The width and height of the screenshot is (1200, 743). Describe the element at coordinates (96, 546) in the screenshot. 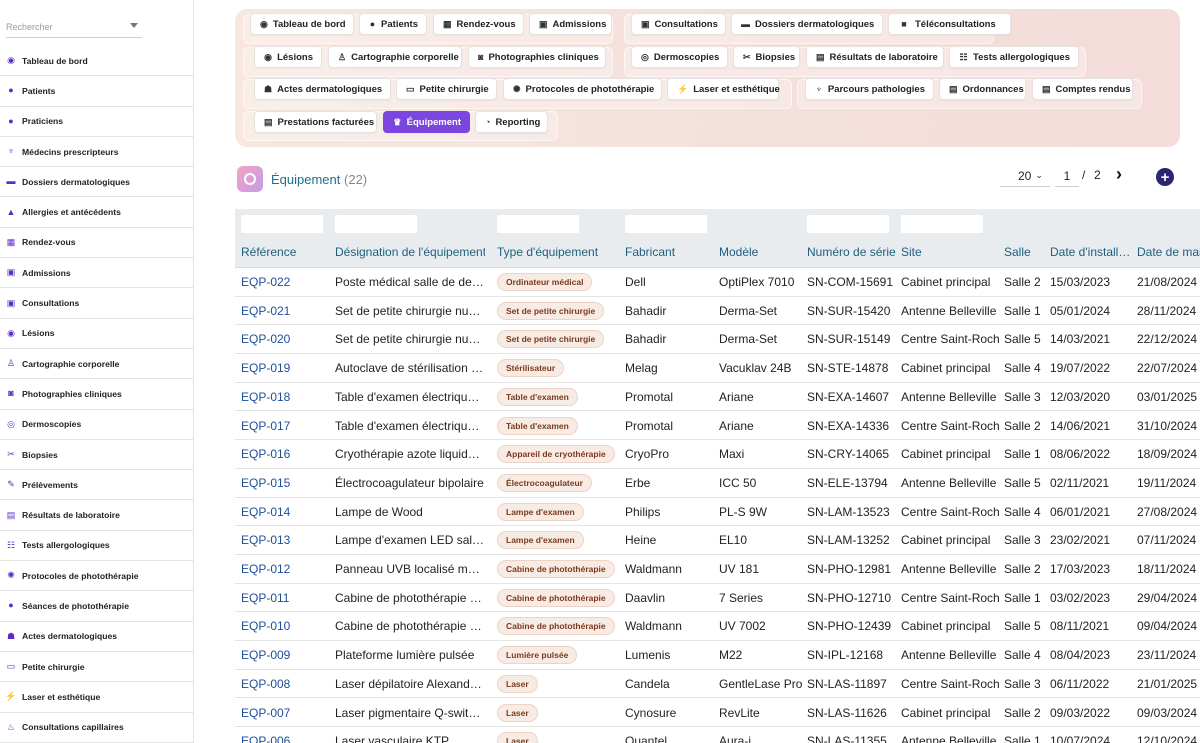

I see `sidebar-item: ☷ Tests allergologiques` at that location.